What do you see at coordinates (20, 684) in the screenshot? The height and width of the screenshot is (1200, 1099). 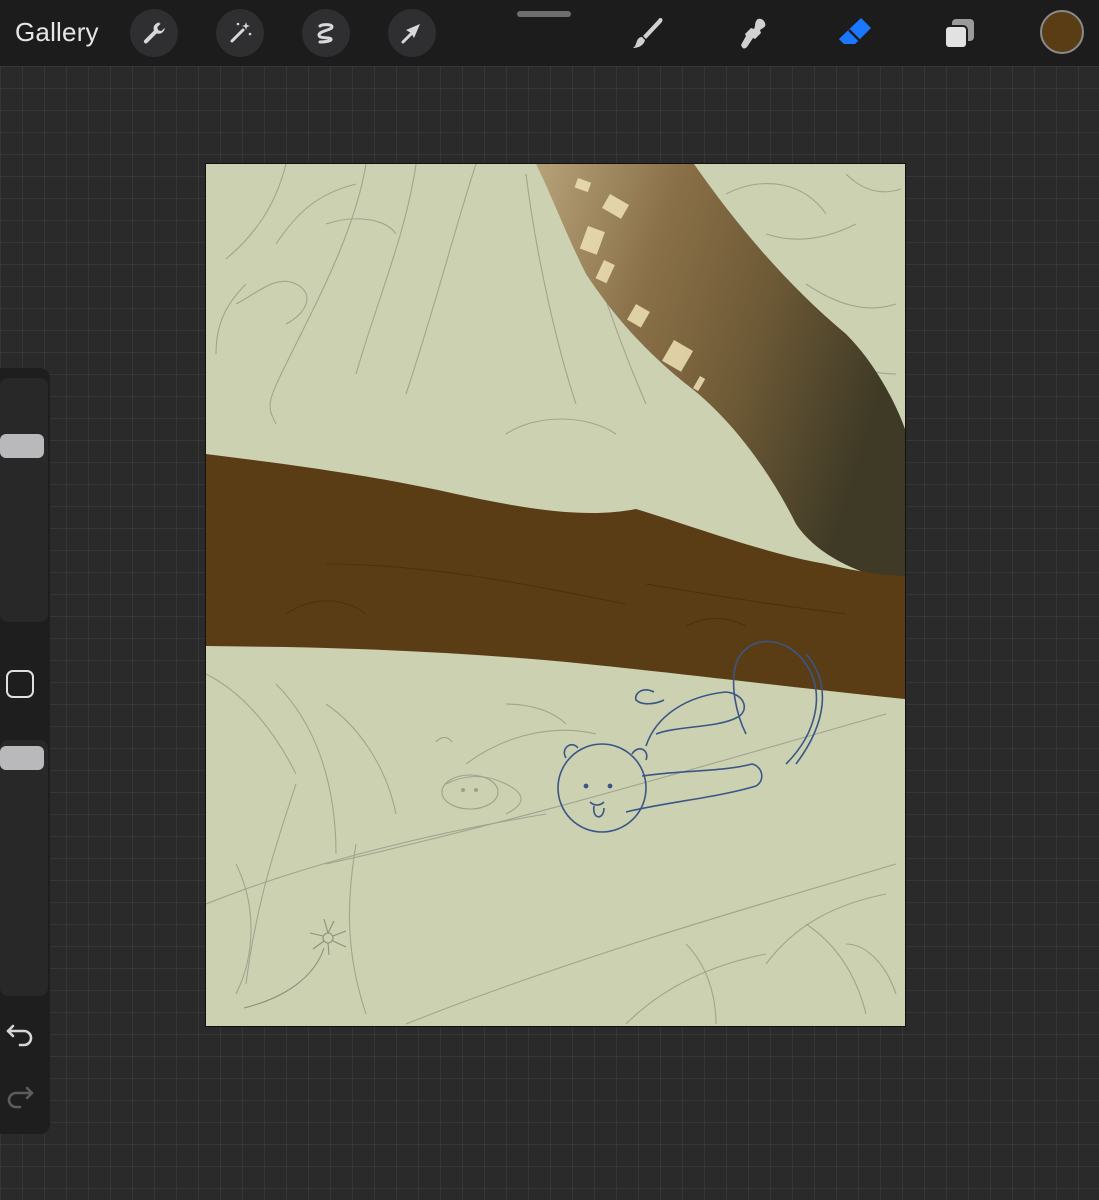 I see `modify-button` at bounding box center [20, 684].